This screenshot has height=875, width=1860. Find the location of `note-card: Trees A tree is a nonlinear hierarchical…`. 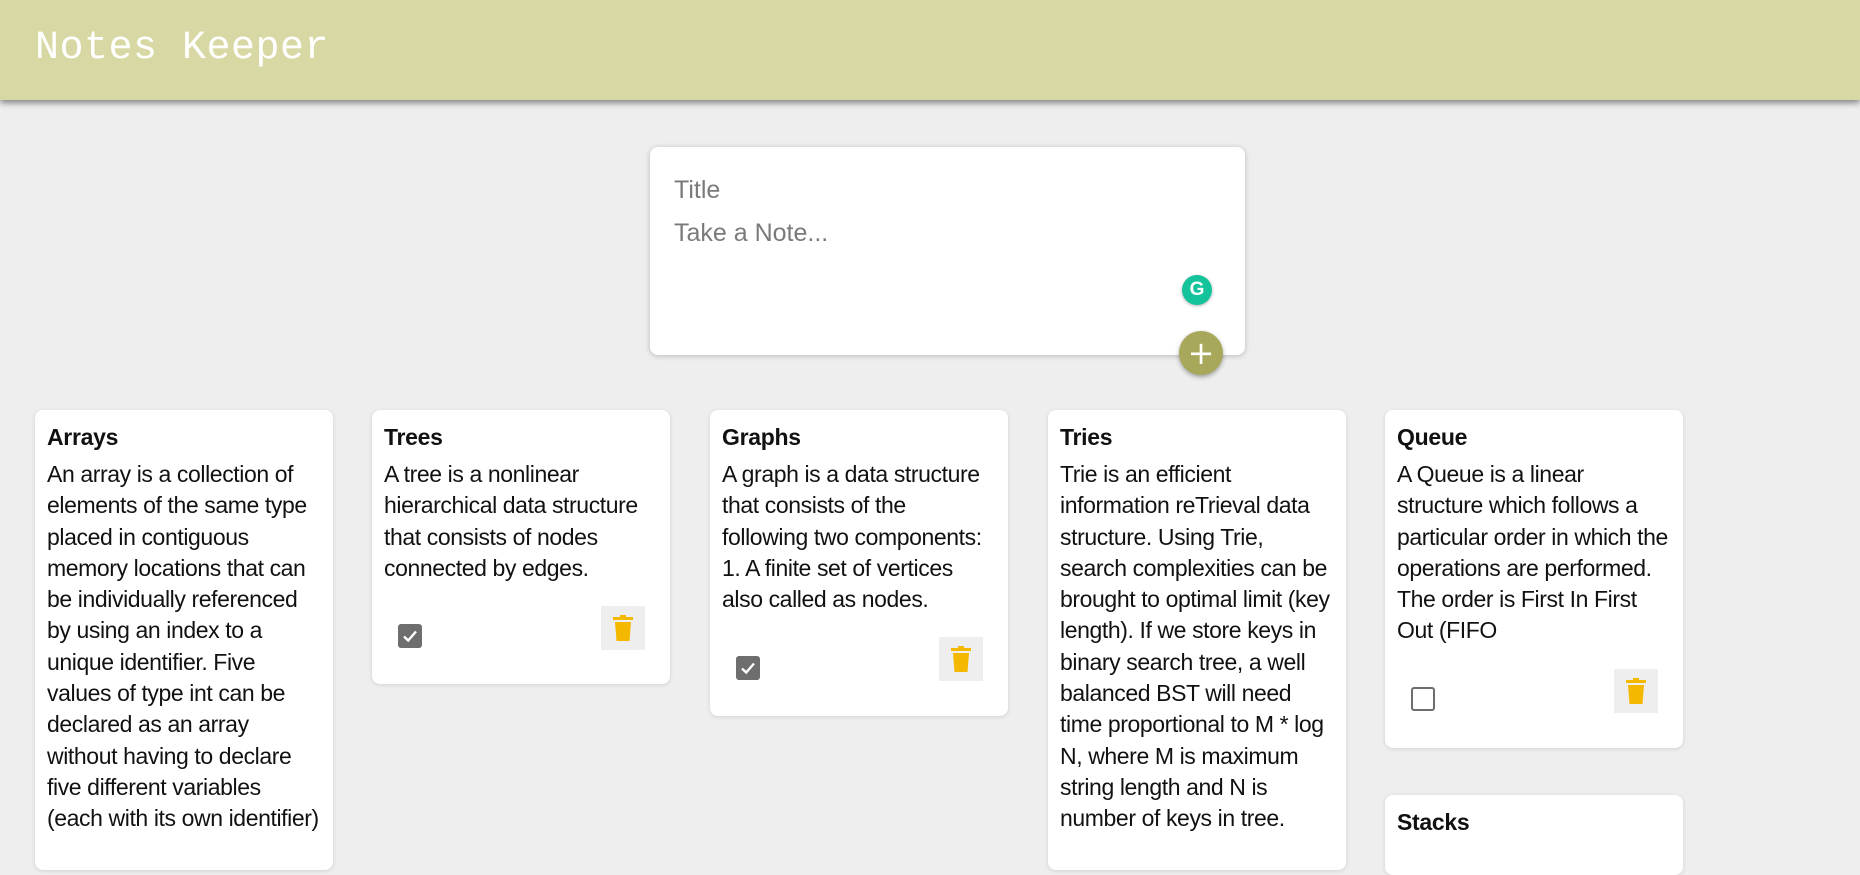

note-card: Trees A tree is a nonlinear hierarchical… is located at coordinates (521, 547).